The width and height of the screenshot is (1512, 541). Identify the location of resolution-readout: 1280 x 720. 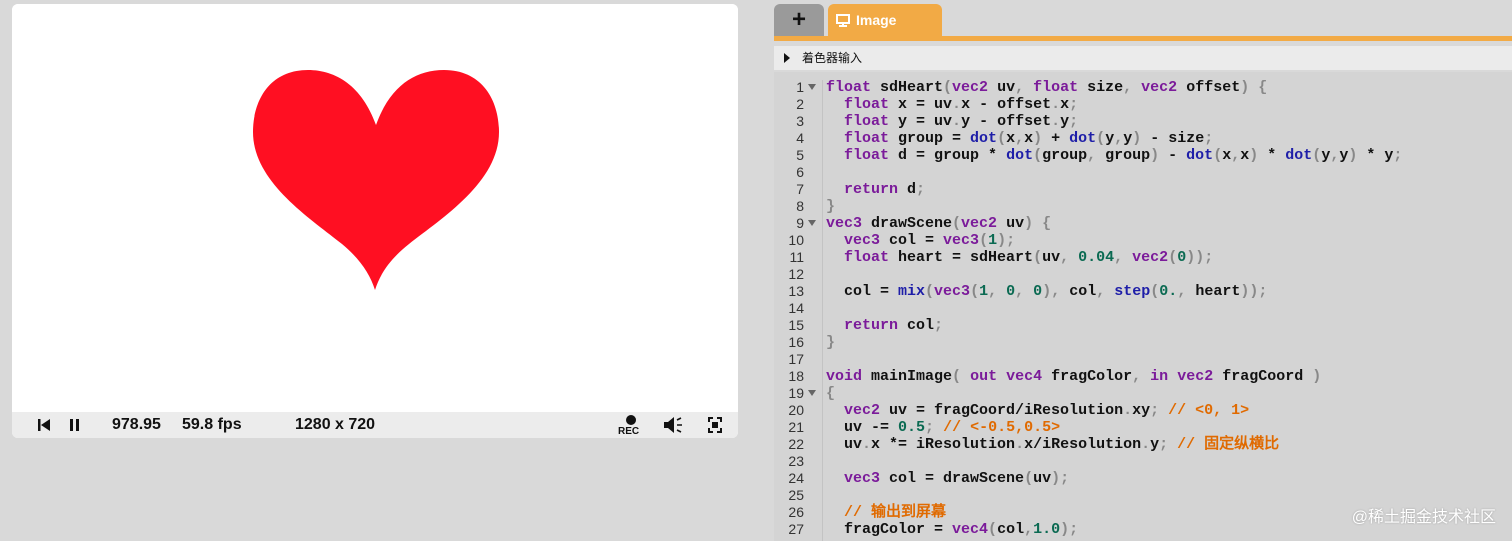
(335, 424).